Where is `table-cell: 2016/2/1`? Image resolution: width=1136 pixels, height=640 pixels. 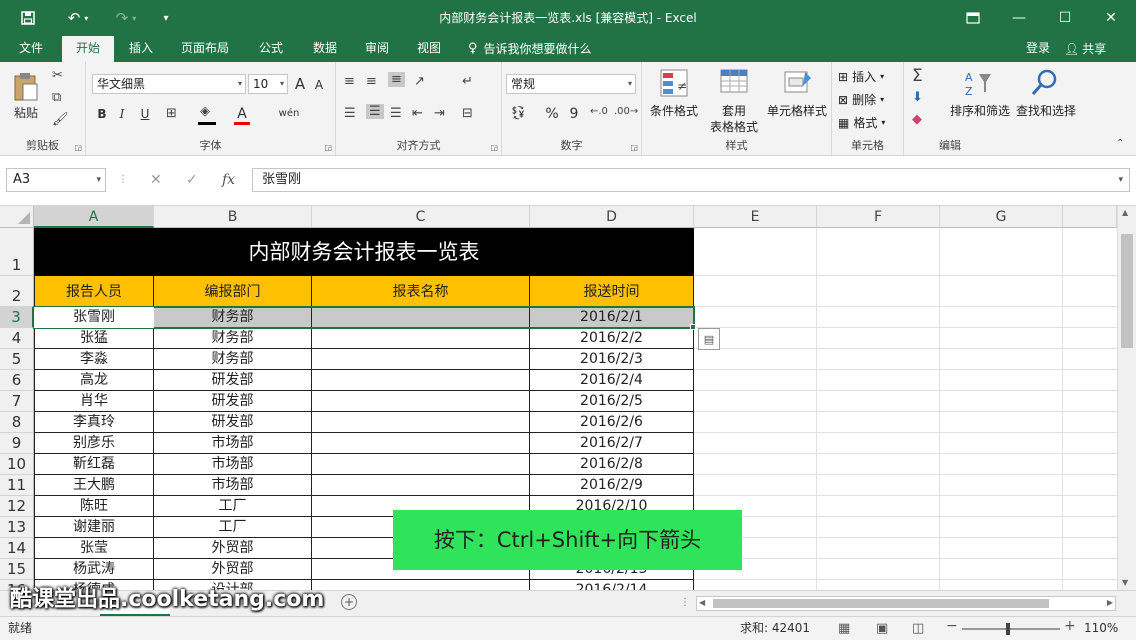 table-cell: 2016/2/1 is located at coordinates (612, 317).